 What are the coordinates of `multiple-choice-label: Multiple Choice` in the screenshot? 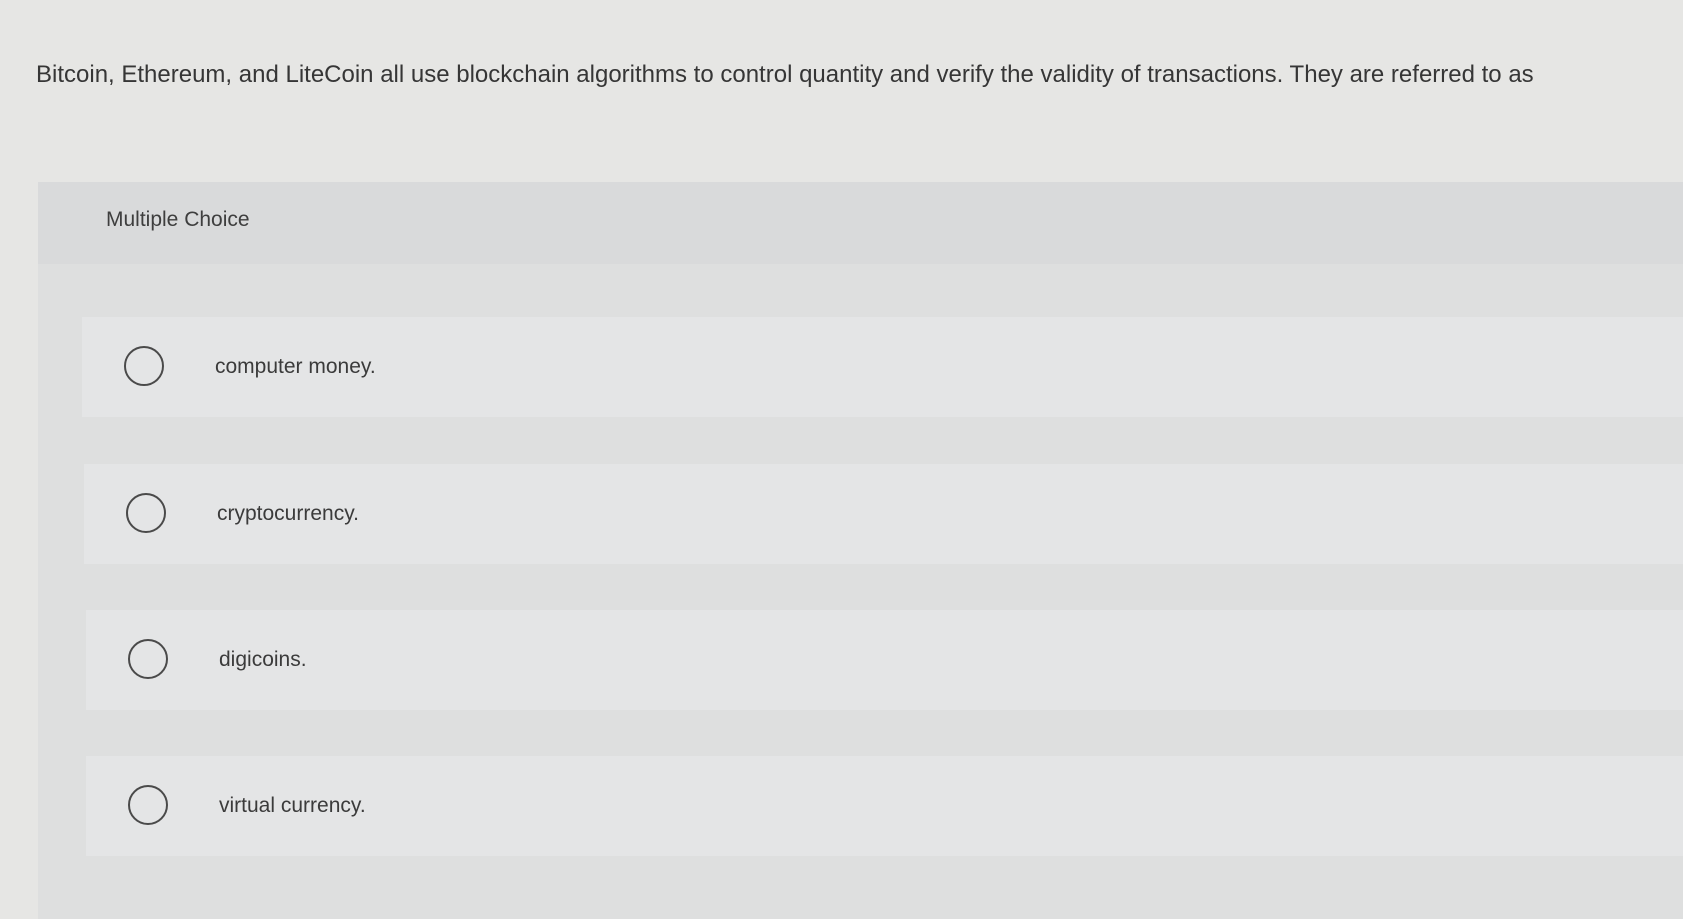 It's located at (178, 219).